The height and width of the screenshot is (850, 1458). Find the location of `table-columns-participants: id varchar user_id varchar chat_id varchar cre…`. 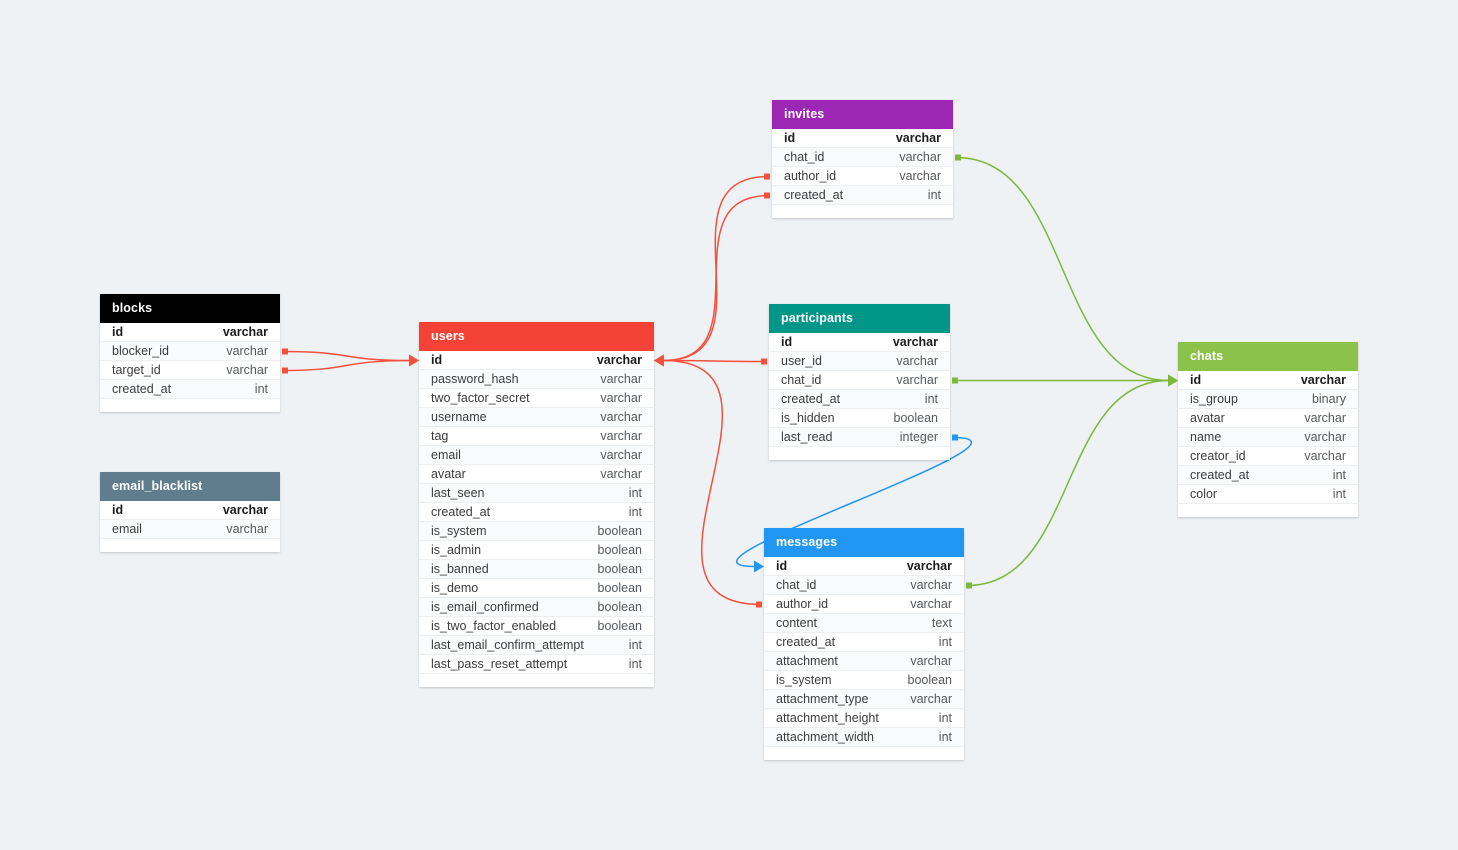

table-columns-participants: id varchar user_id varchar chat_id varchar cre… is located at coordinates (859, 390).